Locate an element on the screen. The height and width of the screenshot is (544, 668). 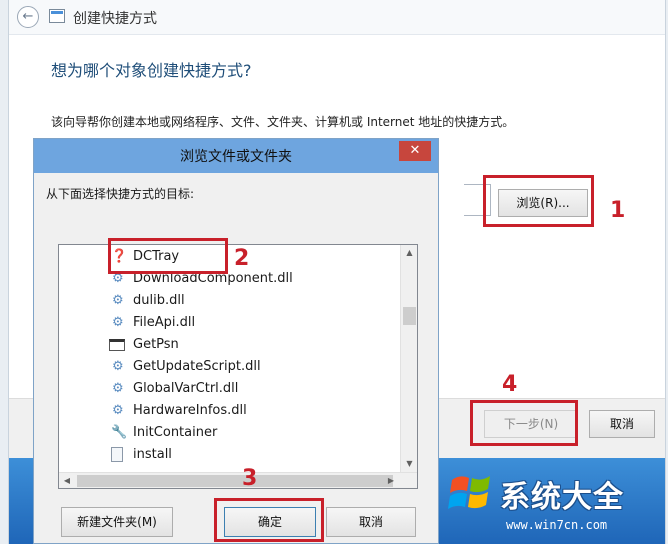
list-item-label: GlobalVarCtrl.dll is located at coordinates (186, 388).